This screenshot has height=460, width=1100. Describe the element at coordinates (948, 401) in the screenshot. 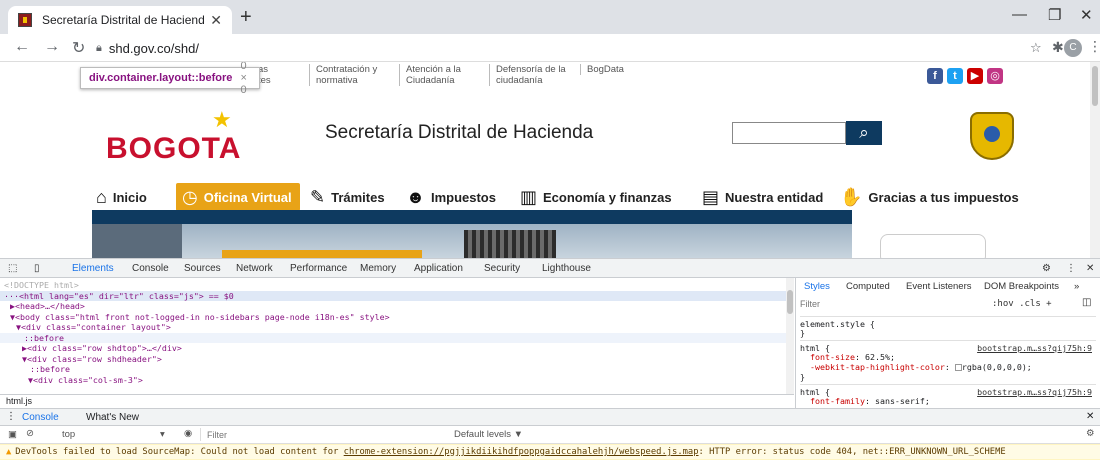

I see `style-property: font-family: sans-serif;` at that location.